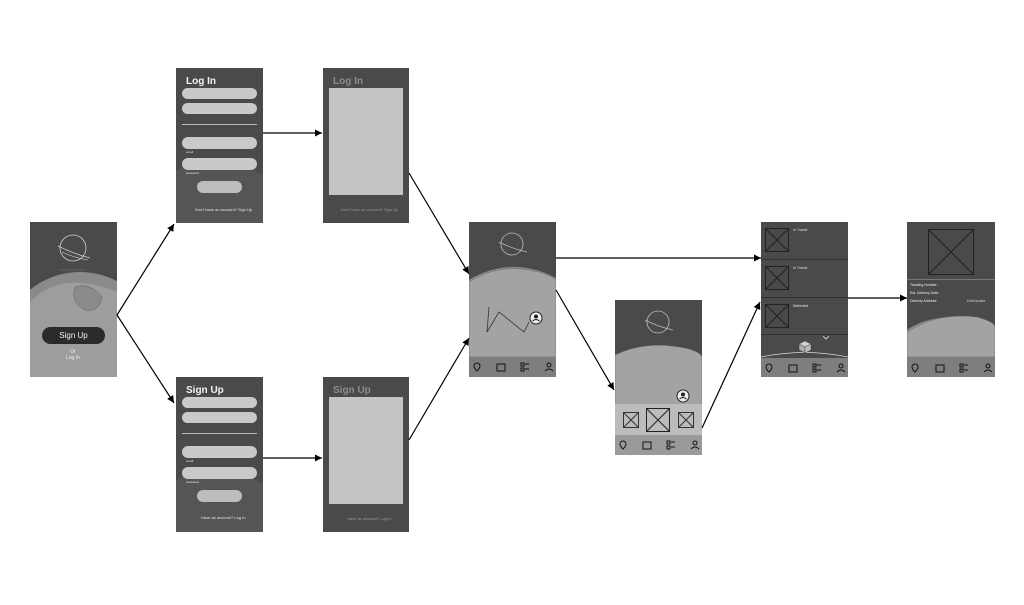 Image resolution: width=1024 pixels, height=605 pixels. Describe the element at coordinates (658, 377) in the screenshot. I see `map-selected-screen` at that location.